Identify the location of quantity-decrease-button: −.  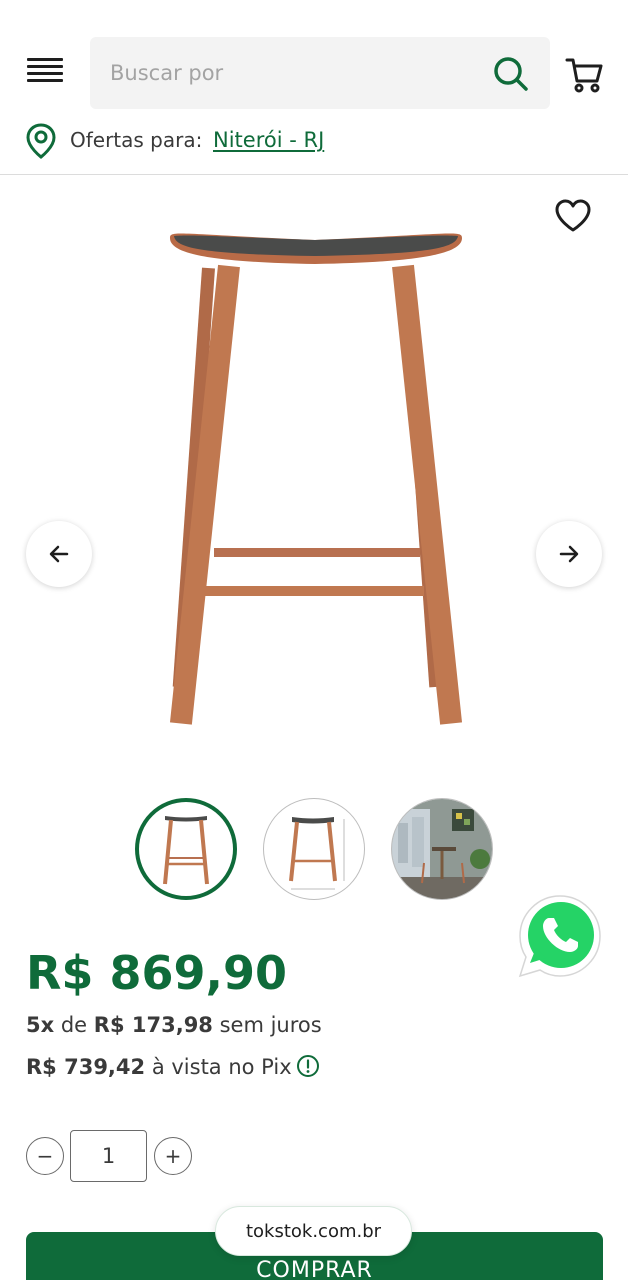
(45, 1156).